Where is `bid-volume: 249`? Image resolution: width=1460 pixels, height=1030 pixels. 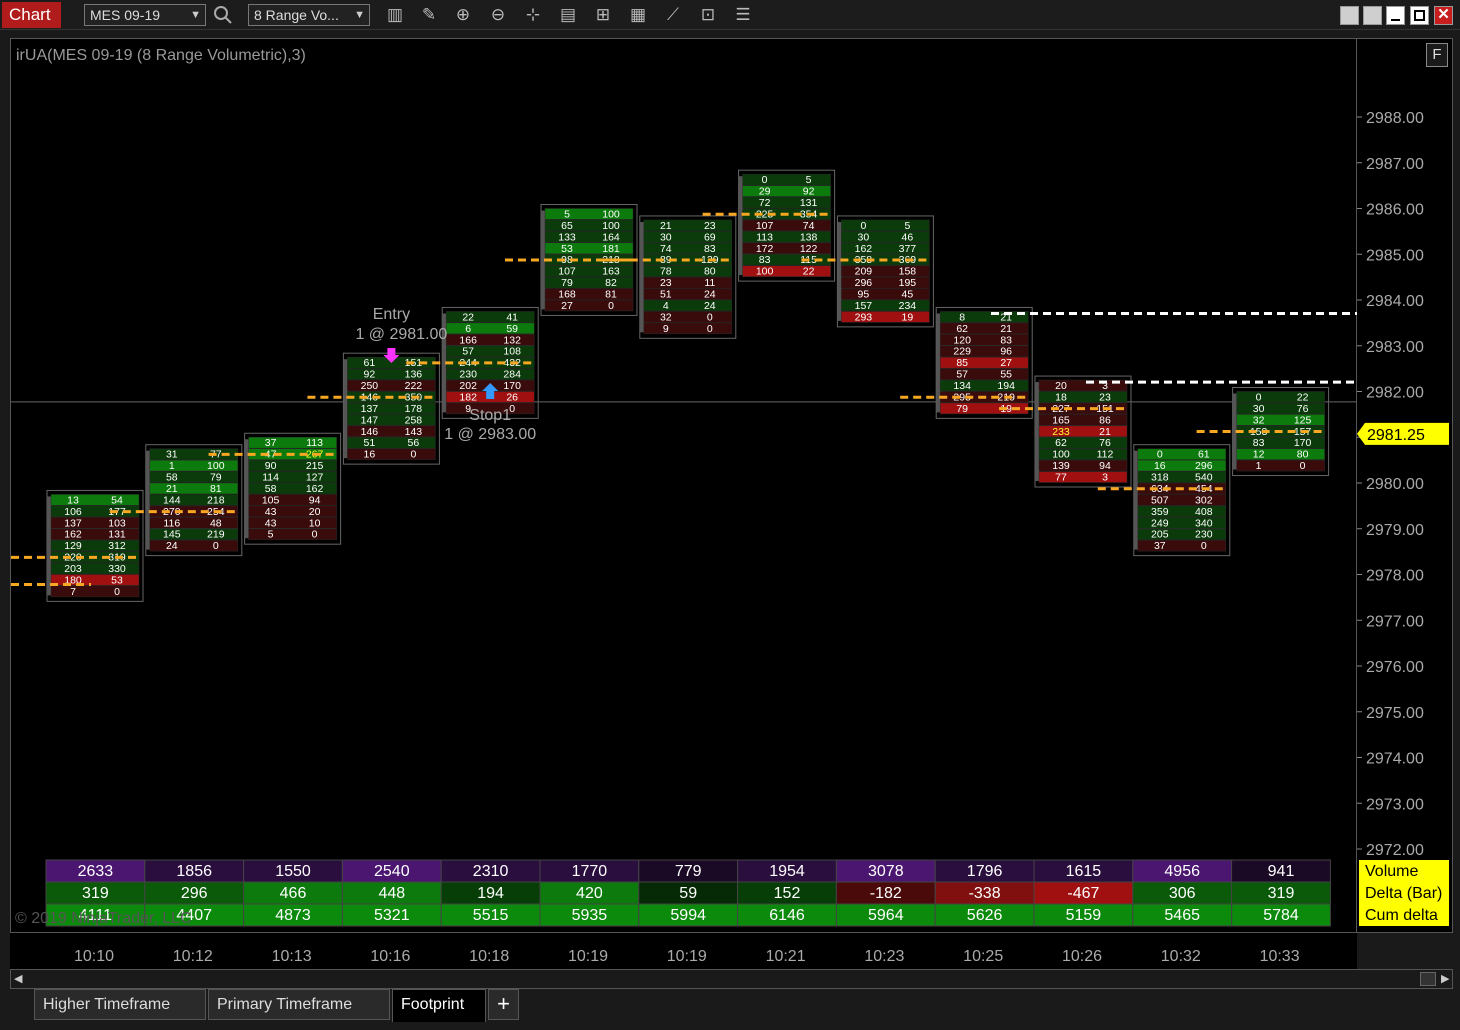 bid-volume: 249 is located at coordinates (1160, 523).